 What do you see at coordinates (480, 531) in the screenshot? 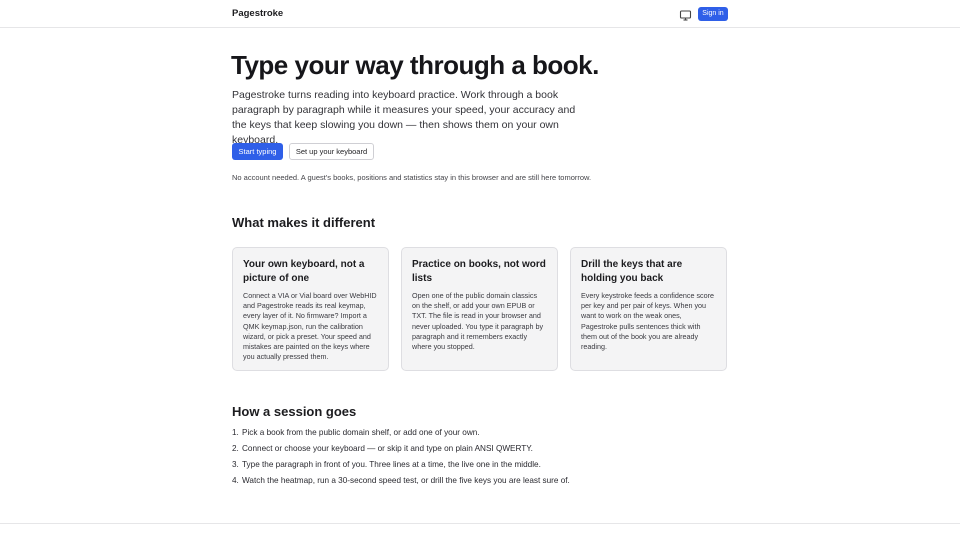
I see `footer` at bounding box center [480, 531].